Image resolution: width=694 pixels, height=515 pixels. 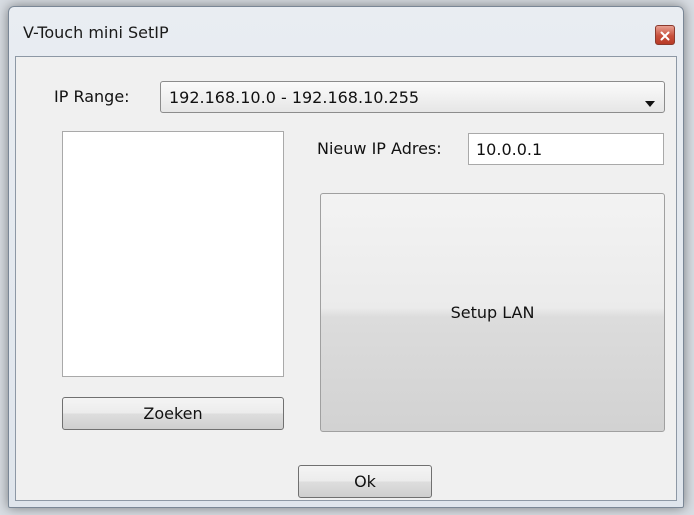 What do you see at coordinates (92, 96) in the screenshot?
I see `ip-range-label: IP Range:` at bounding box center [92, 96].